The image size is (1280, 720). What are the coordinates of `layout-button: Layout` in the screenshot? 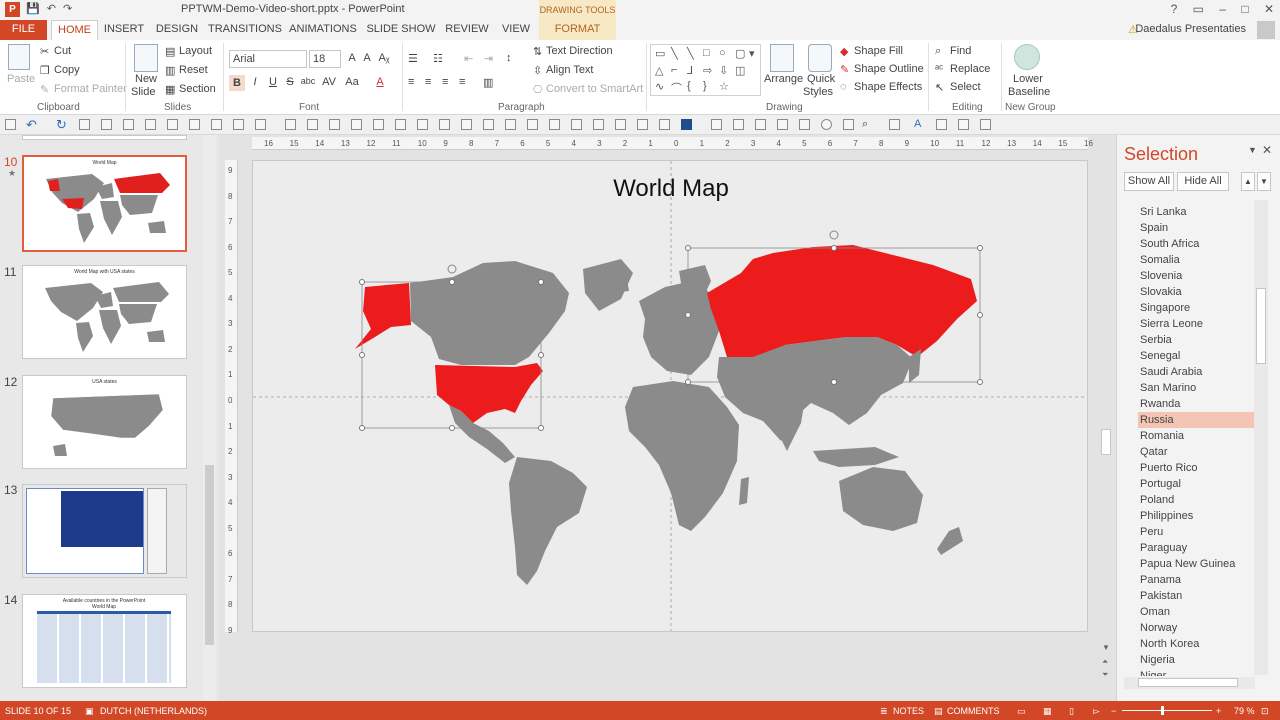 It's located at (195, 51).